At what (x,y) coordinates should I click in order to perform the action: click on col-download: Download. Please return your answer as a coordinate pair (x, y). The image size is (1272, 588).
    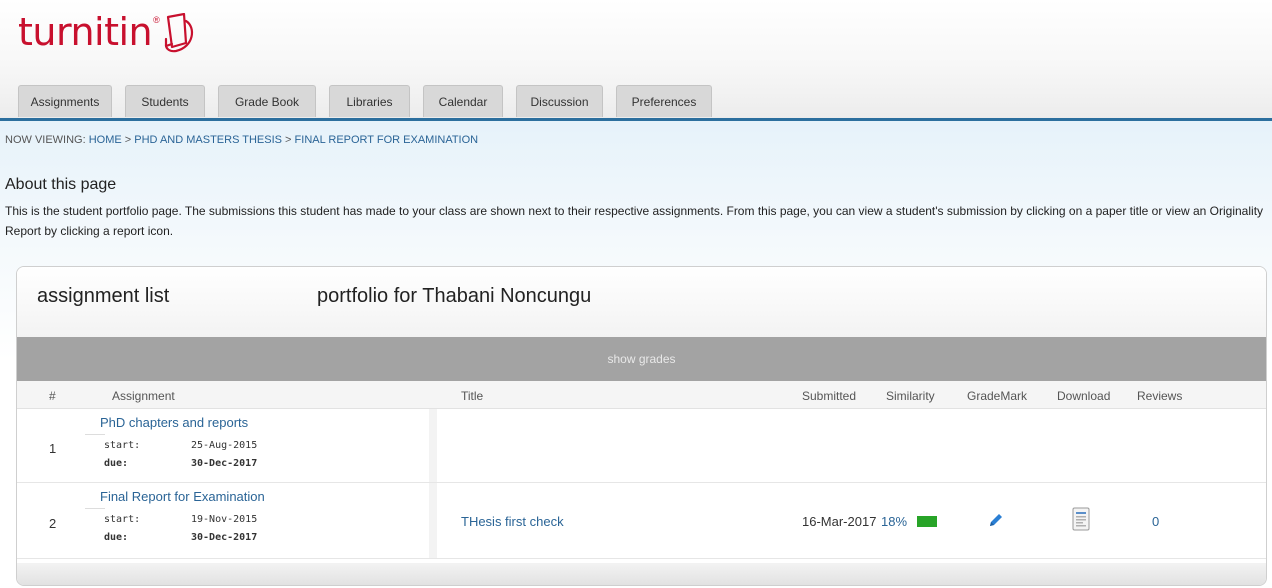
    Looking at the image, I should click on (1084, 396).